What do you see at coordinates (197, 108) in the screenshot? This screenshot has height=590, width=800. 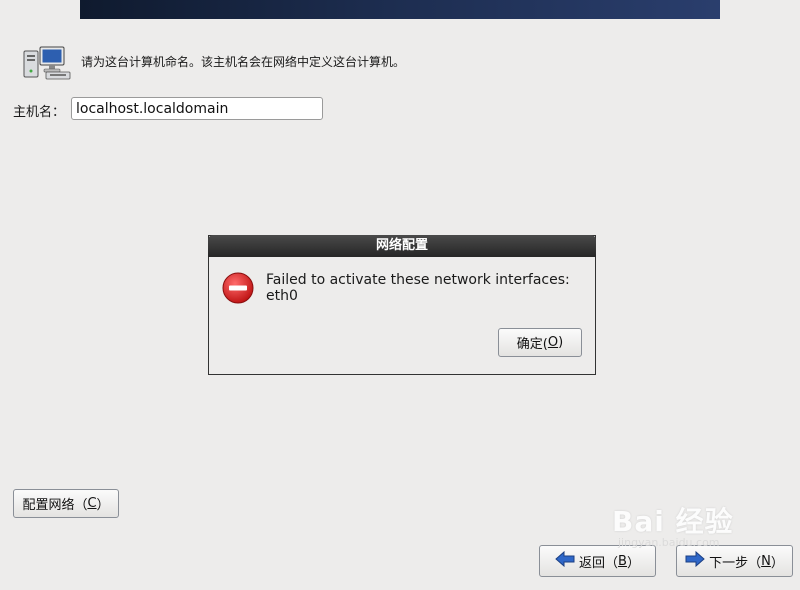 I see `hostname-input` at bounding box center [197, 108].